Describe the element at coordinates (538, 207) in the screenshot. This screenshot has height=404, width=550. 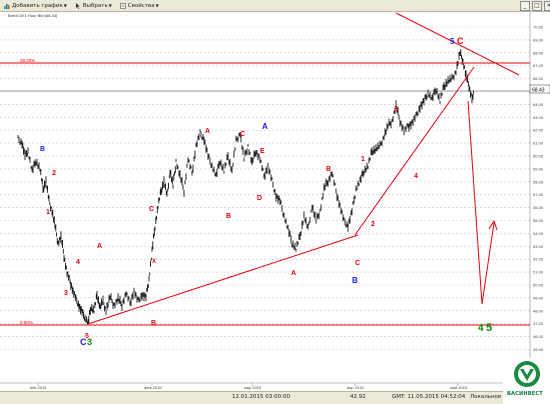
I see `y-tick-label: 56.00` at that location.